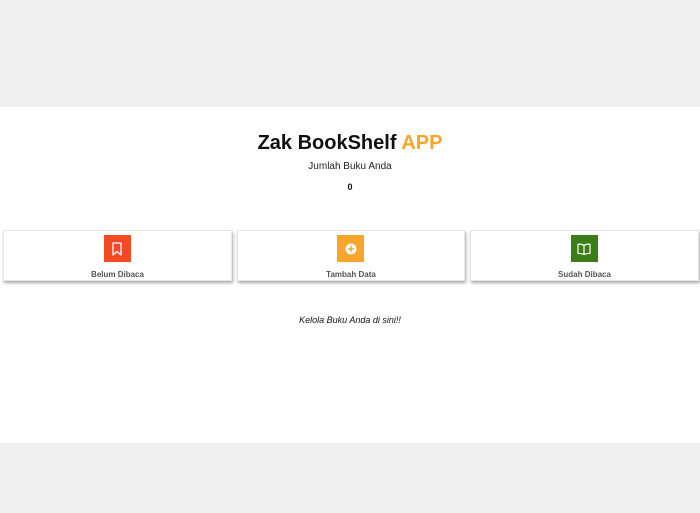 The width and height of the screenshot is (700, 513). Describe the element at coordinates (422, 143) in the screenshot. I see `title-accent: APP` at that location.